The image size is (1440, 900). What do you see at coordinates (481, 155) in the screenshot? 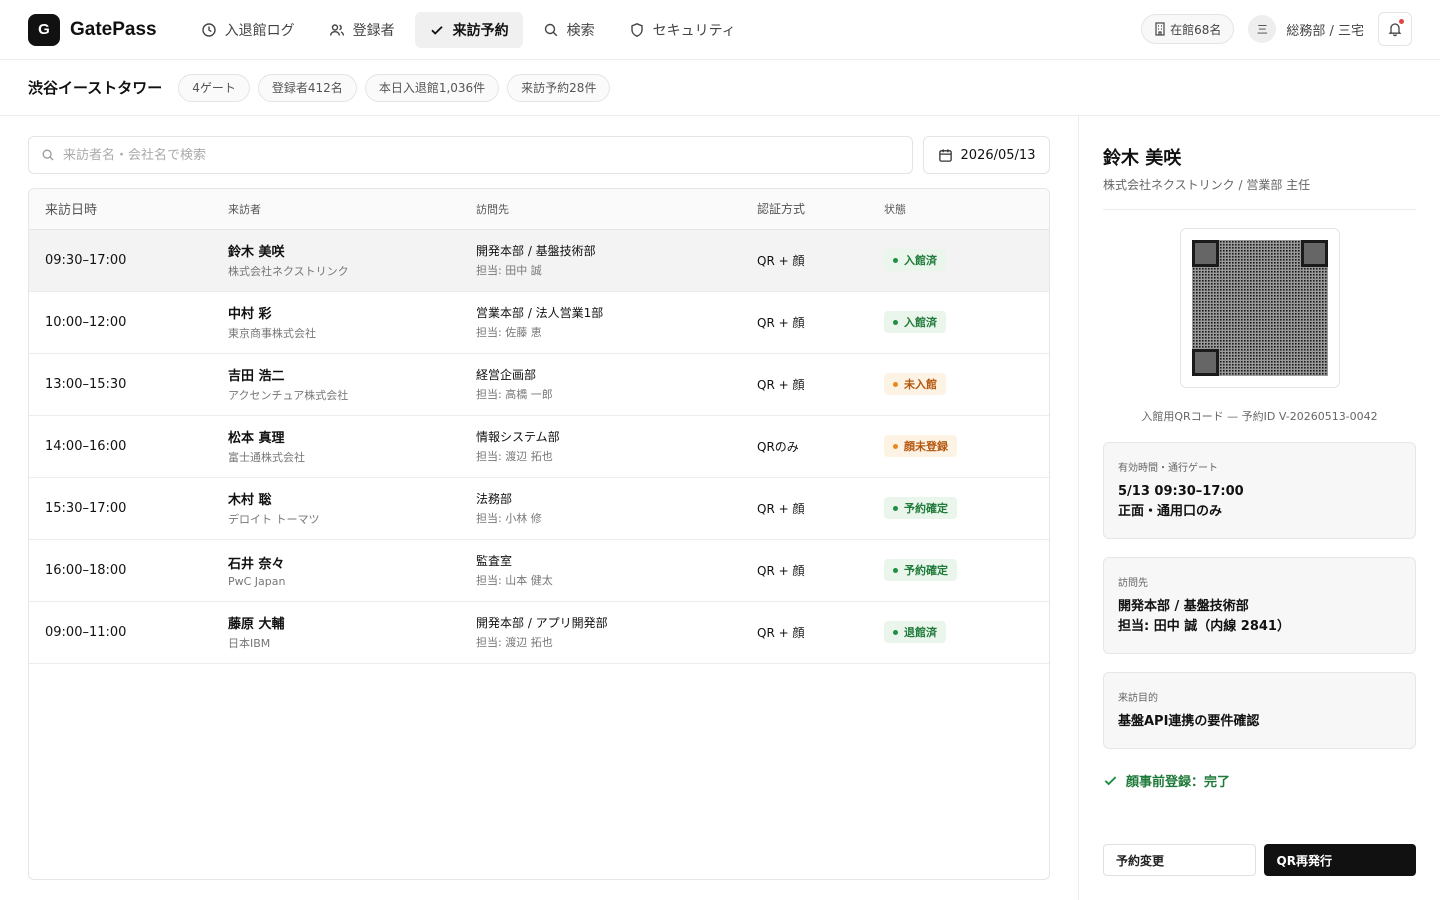
I see `search-input` at bounding box center [481, 155].